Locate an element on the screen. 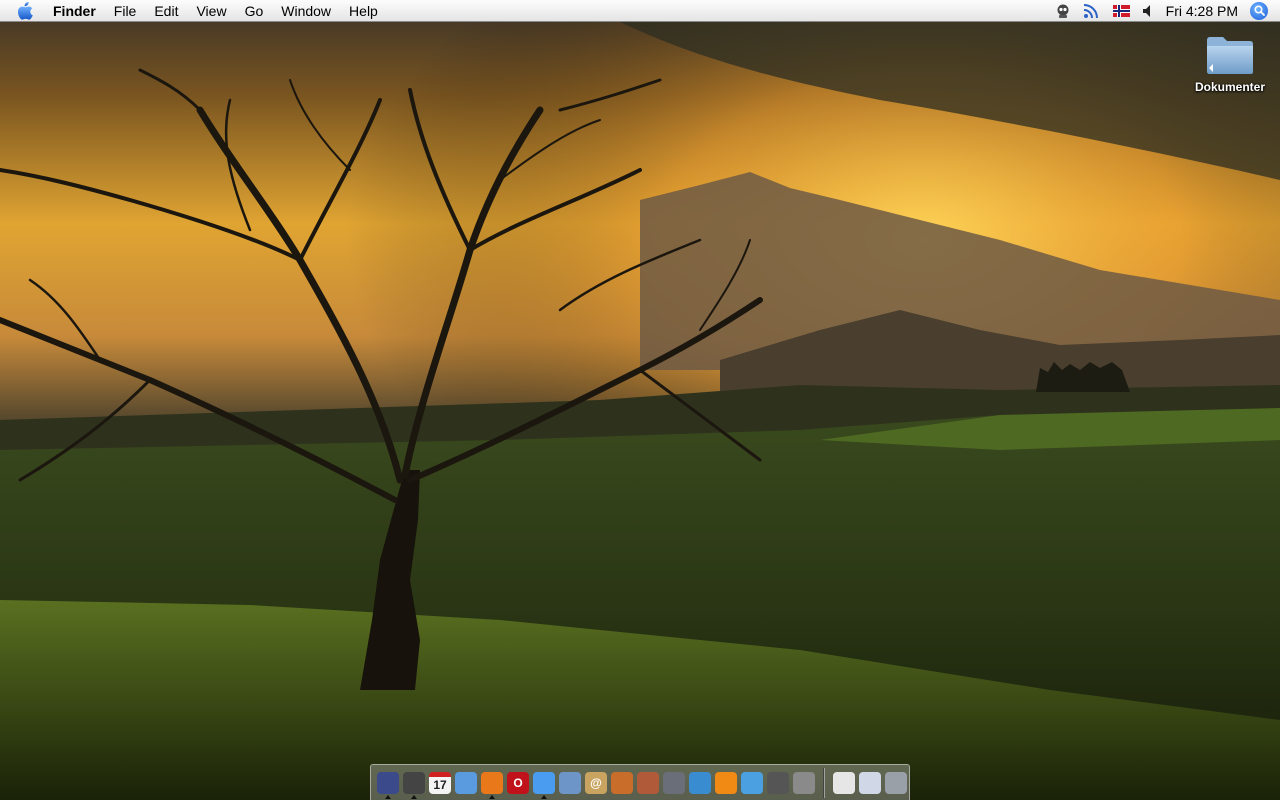  iphoto-icon is located at coordinates (622, 782).